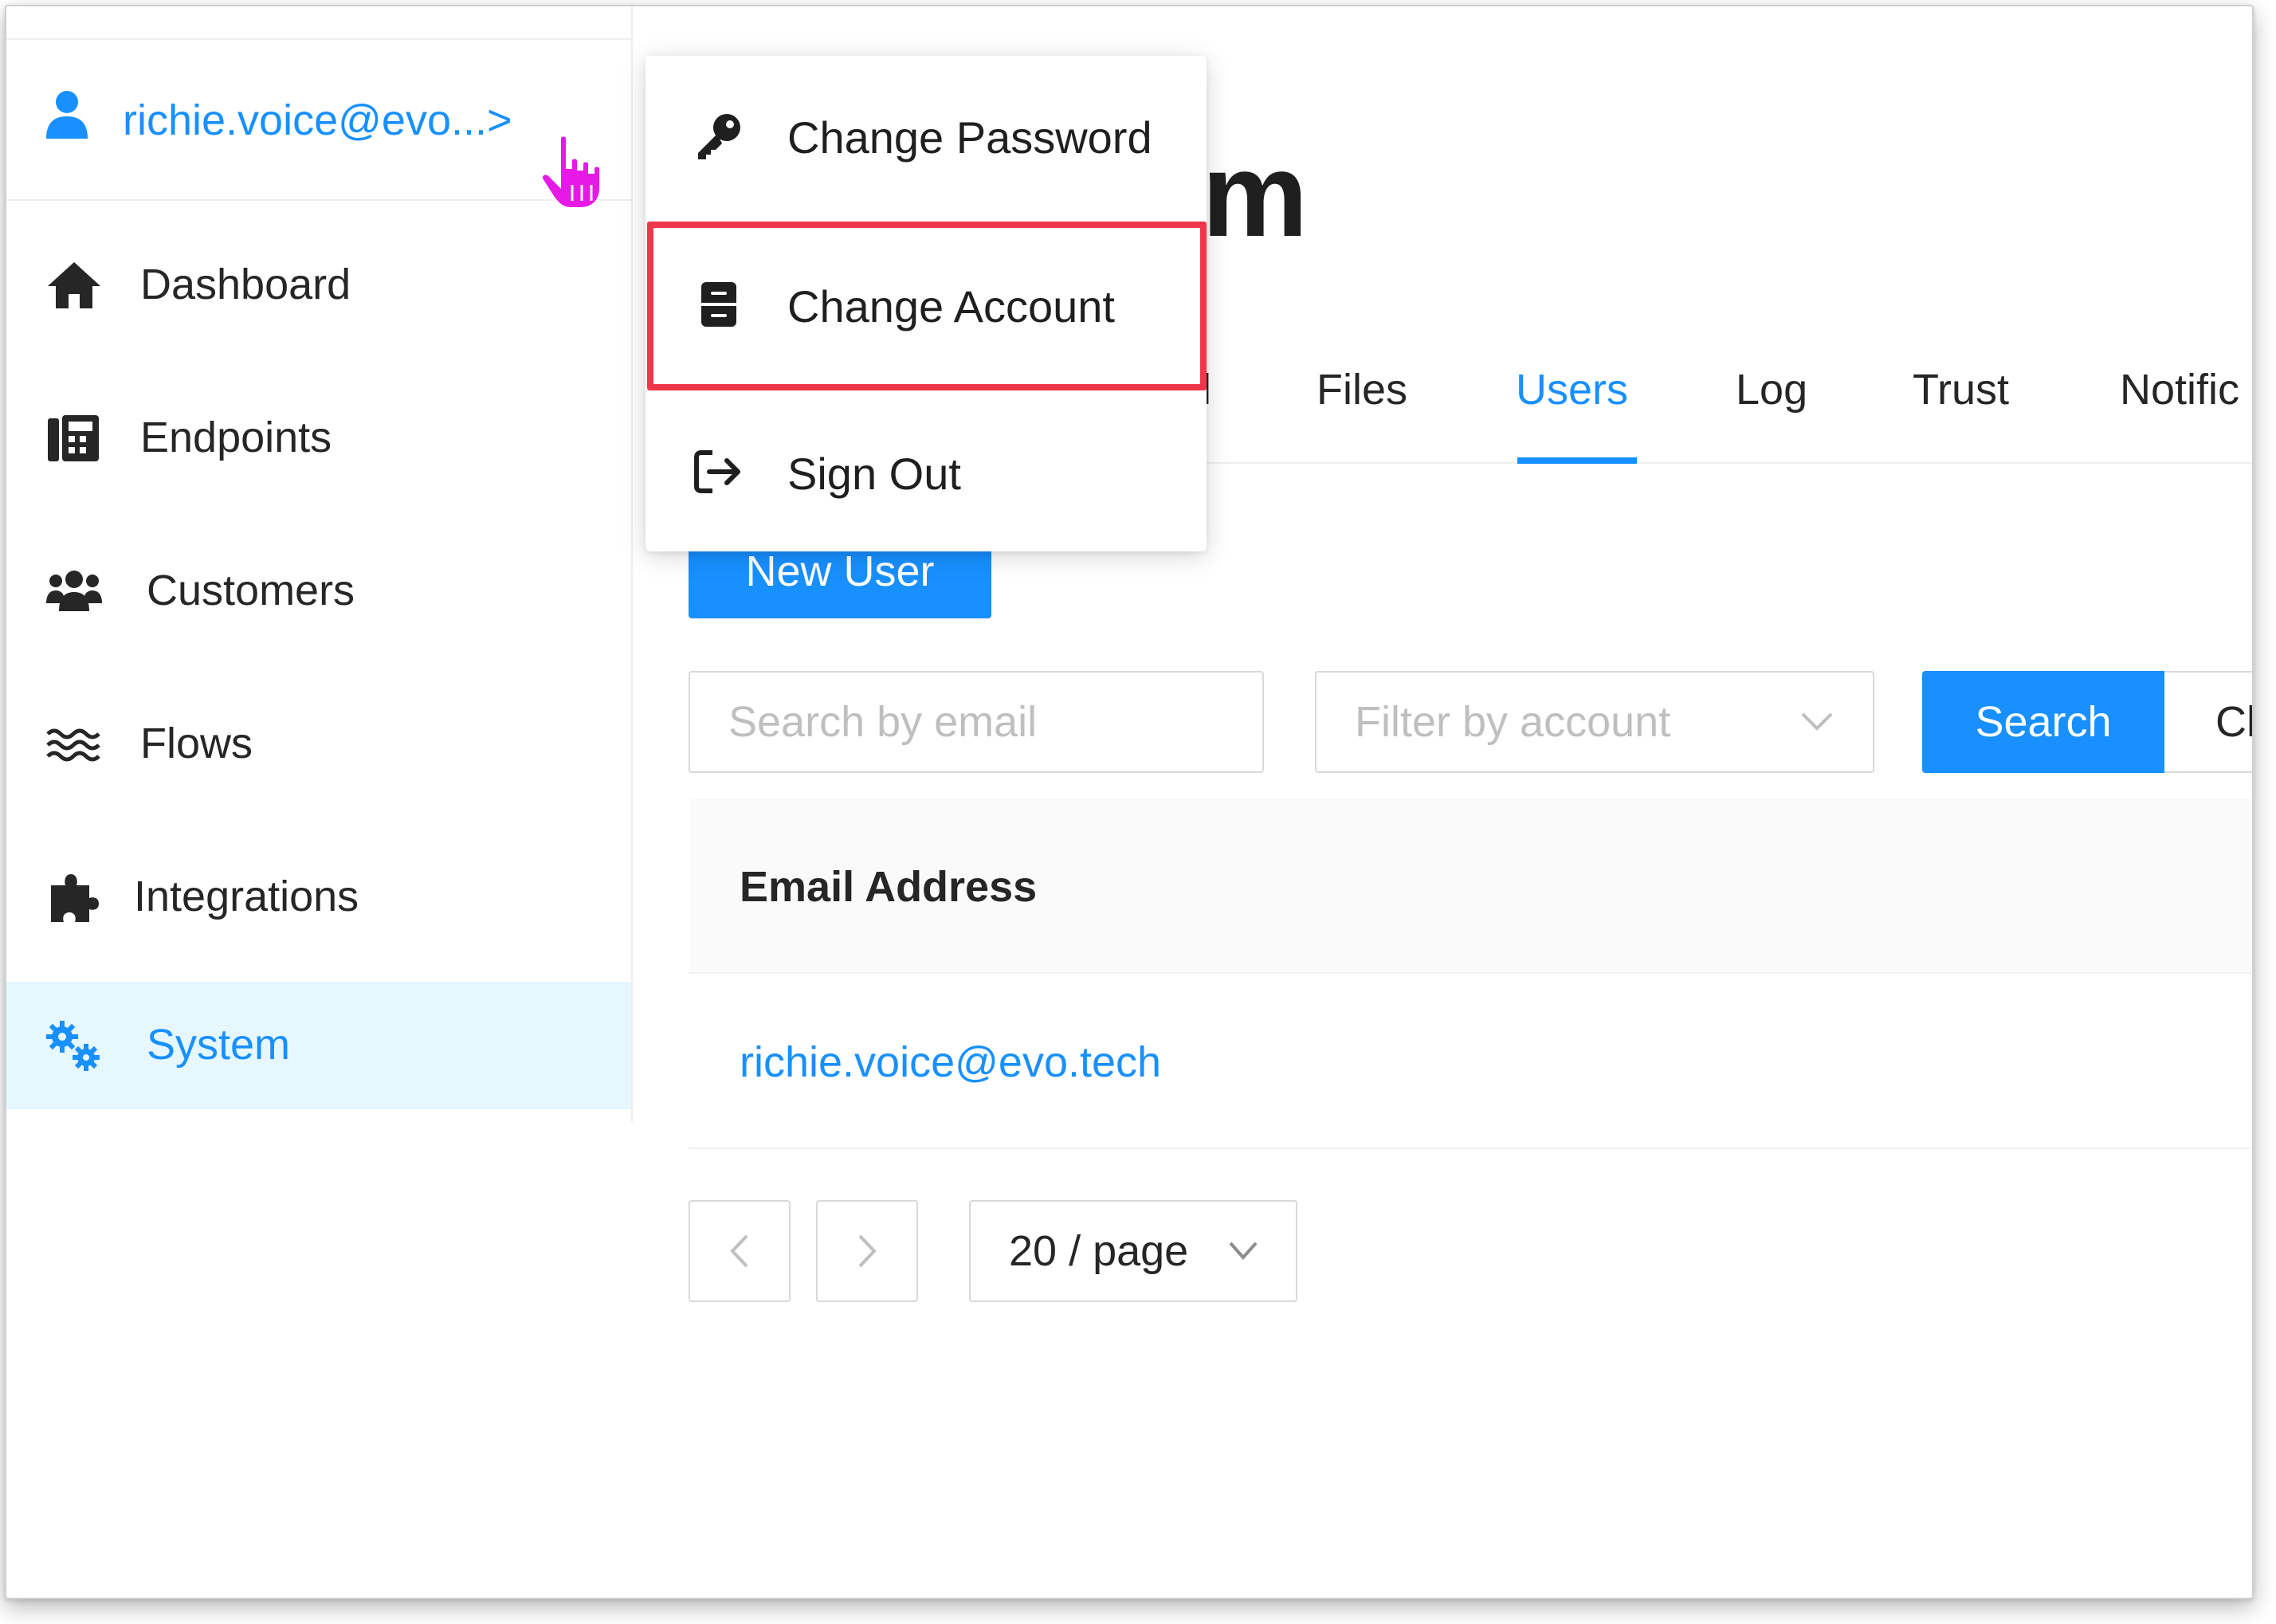  What do you see at coordinates (2208, 722) in the screenshot?
I see `clear-button: Cl` at bounding box center [2208, 722].